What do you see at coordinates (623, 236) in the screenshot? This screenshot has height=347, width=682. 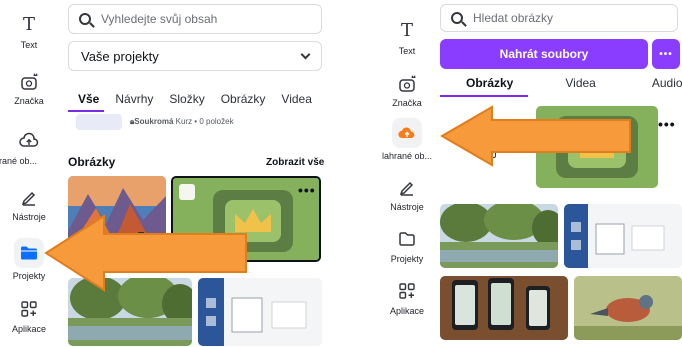 I see `image-thumb-word-doc` at bounding box center [623, 236].